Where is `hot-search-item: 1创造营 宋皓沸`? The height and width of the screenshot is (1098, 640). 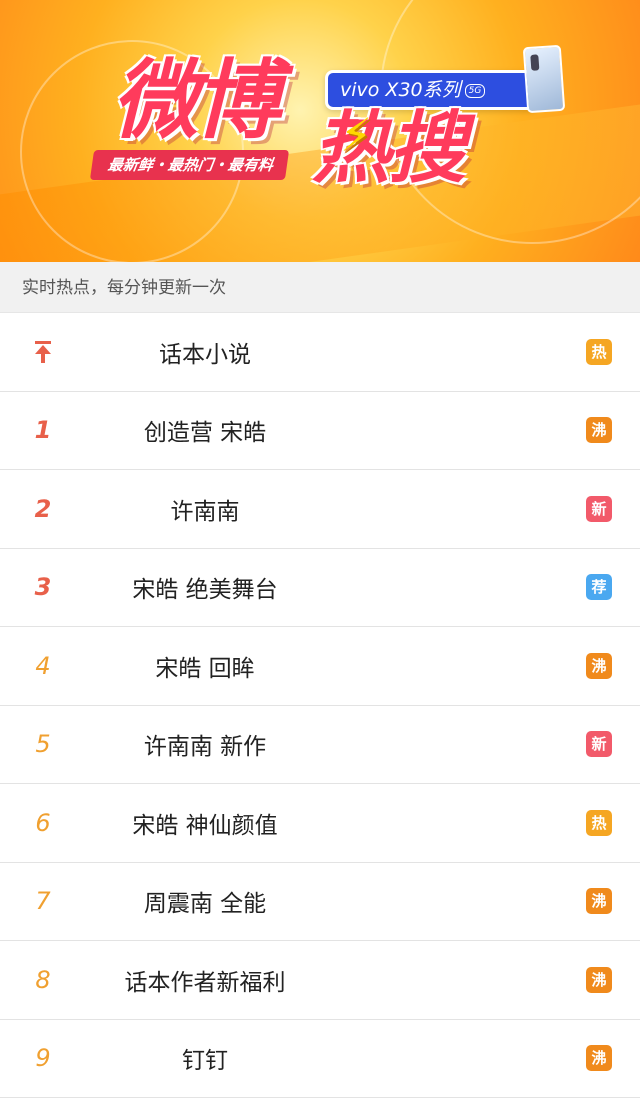
hot-search-item: 1创造营 宋皓沸 is located at coordinates (320, 431).